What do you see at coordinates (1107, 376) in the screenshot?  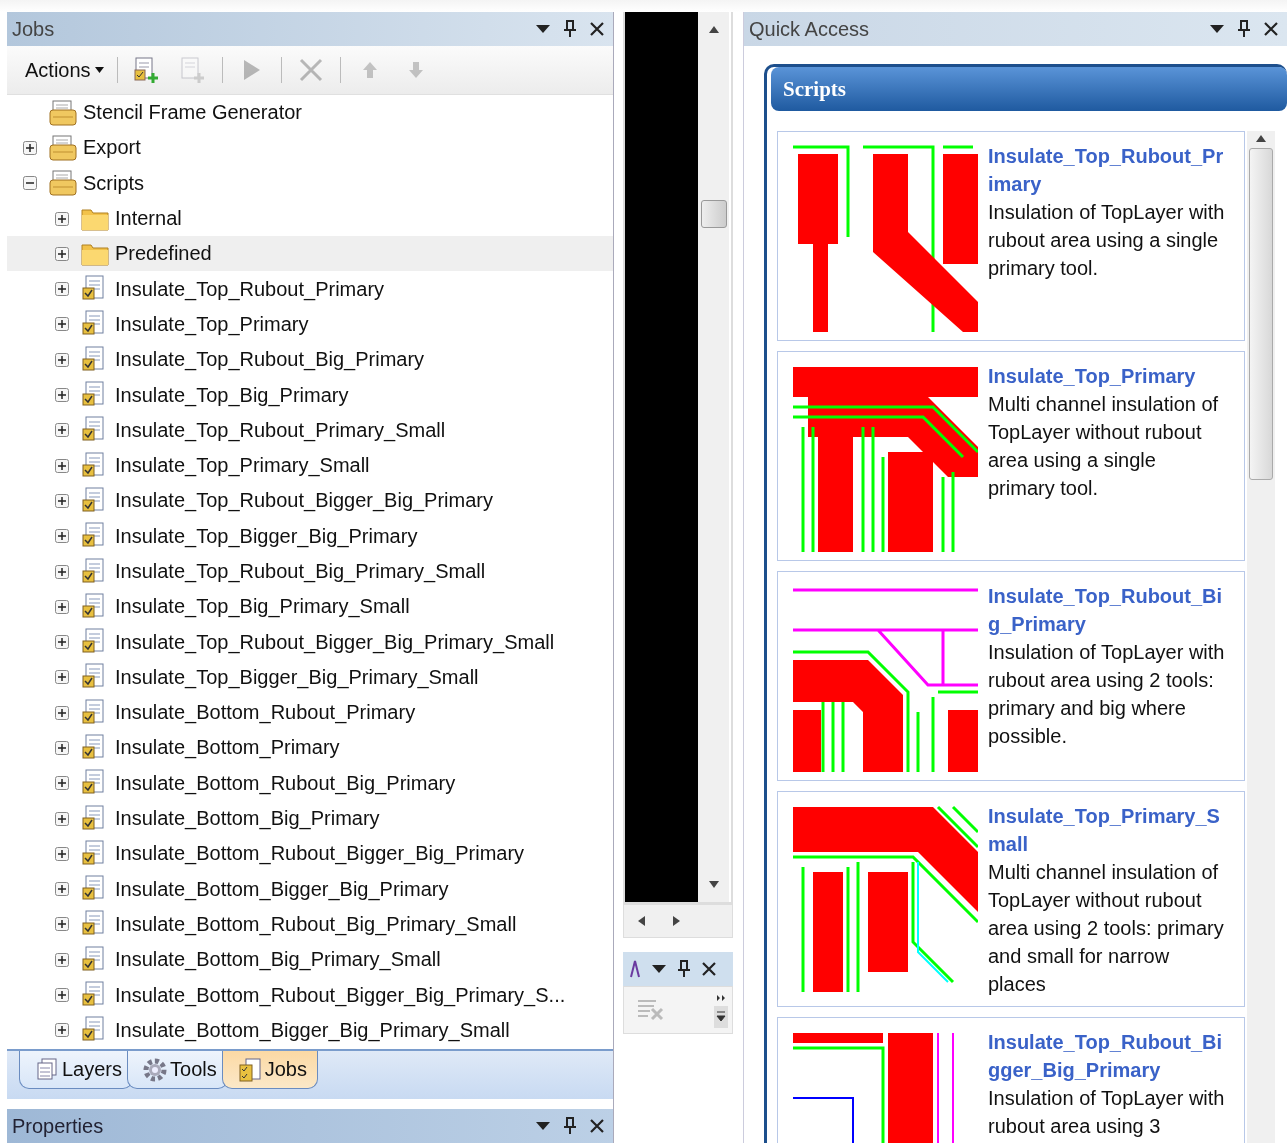 I see `script-link: Insulate_Top_Primary` at bounding box center [1107, 376].